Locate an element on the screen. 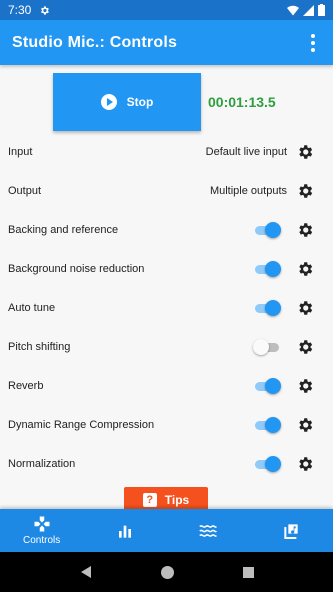  bar-chart-icon is located at coordinates (124, 531).